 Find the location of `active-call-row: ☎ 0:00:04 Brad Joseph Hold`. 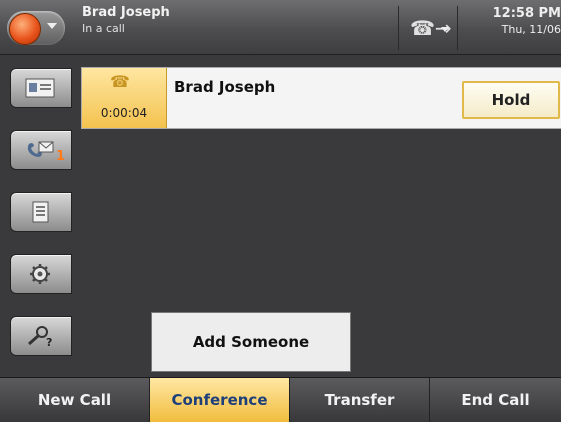

active-call-row: ☎ 0:00:04 Brad Joseph Hold is located at coordinates (321, 98).